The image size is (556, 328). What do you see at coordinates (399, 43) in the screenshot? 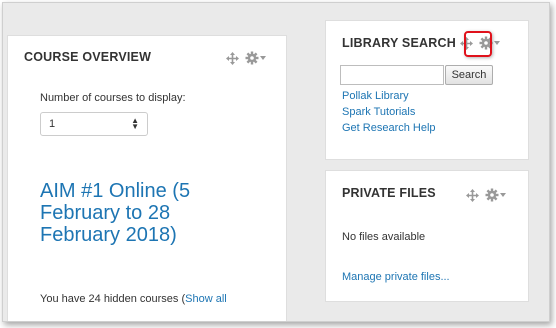
I see `library-search-title: LIBRARY SEARCH` at bounding box center [399, 43].